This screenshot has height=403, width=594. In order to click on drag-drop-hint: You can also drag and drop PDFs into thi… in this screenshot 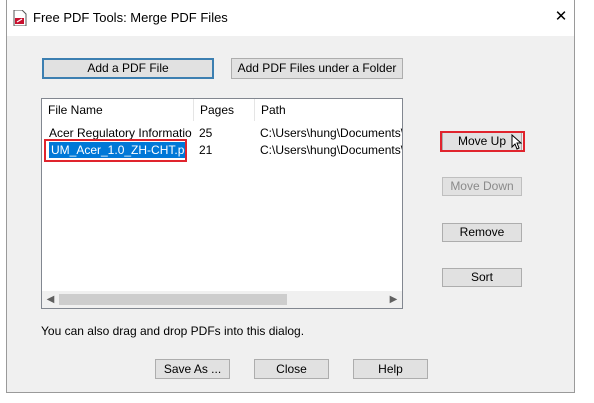, I will do `click(173, 331)`.